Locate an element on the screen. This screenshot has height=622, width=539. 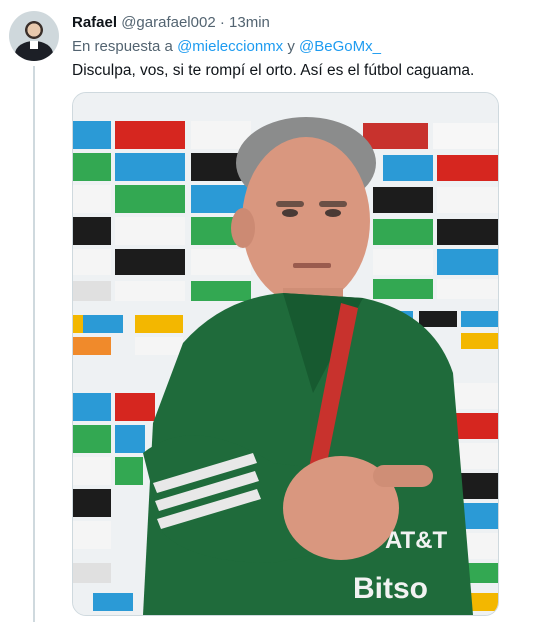
author-name: Rafael is located at coordinates (94, 22).